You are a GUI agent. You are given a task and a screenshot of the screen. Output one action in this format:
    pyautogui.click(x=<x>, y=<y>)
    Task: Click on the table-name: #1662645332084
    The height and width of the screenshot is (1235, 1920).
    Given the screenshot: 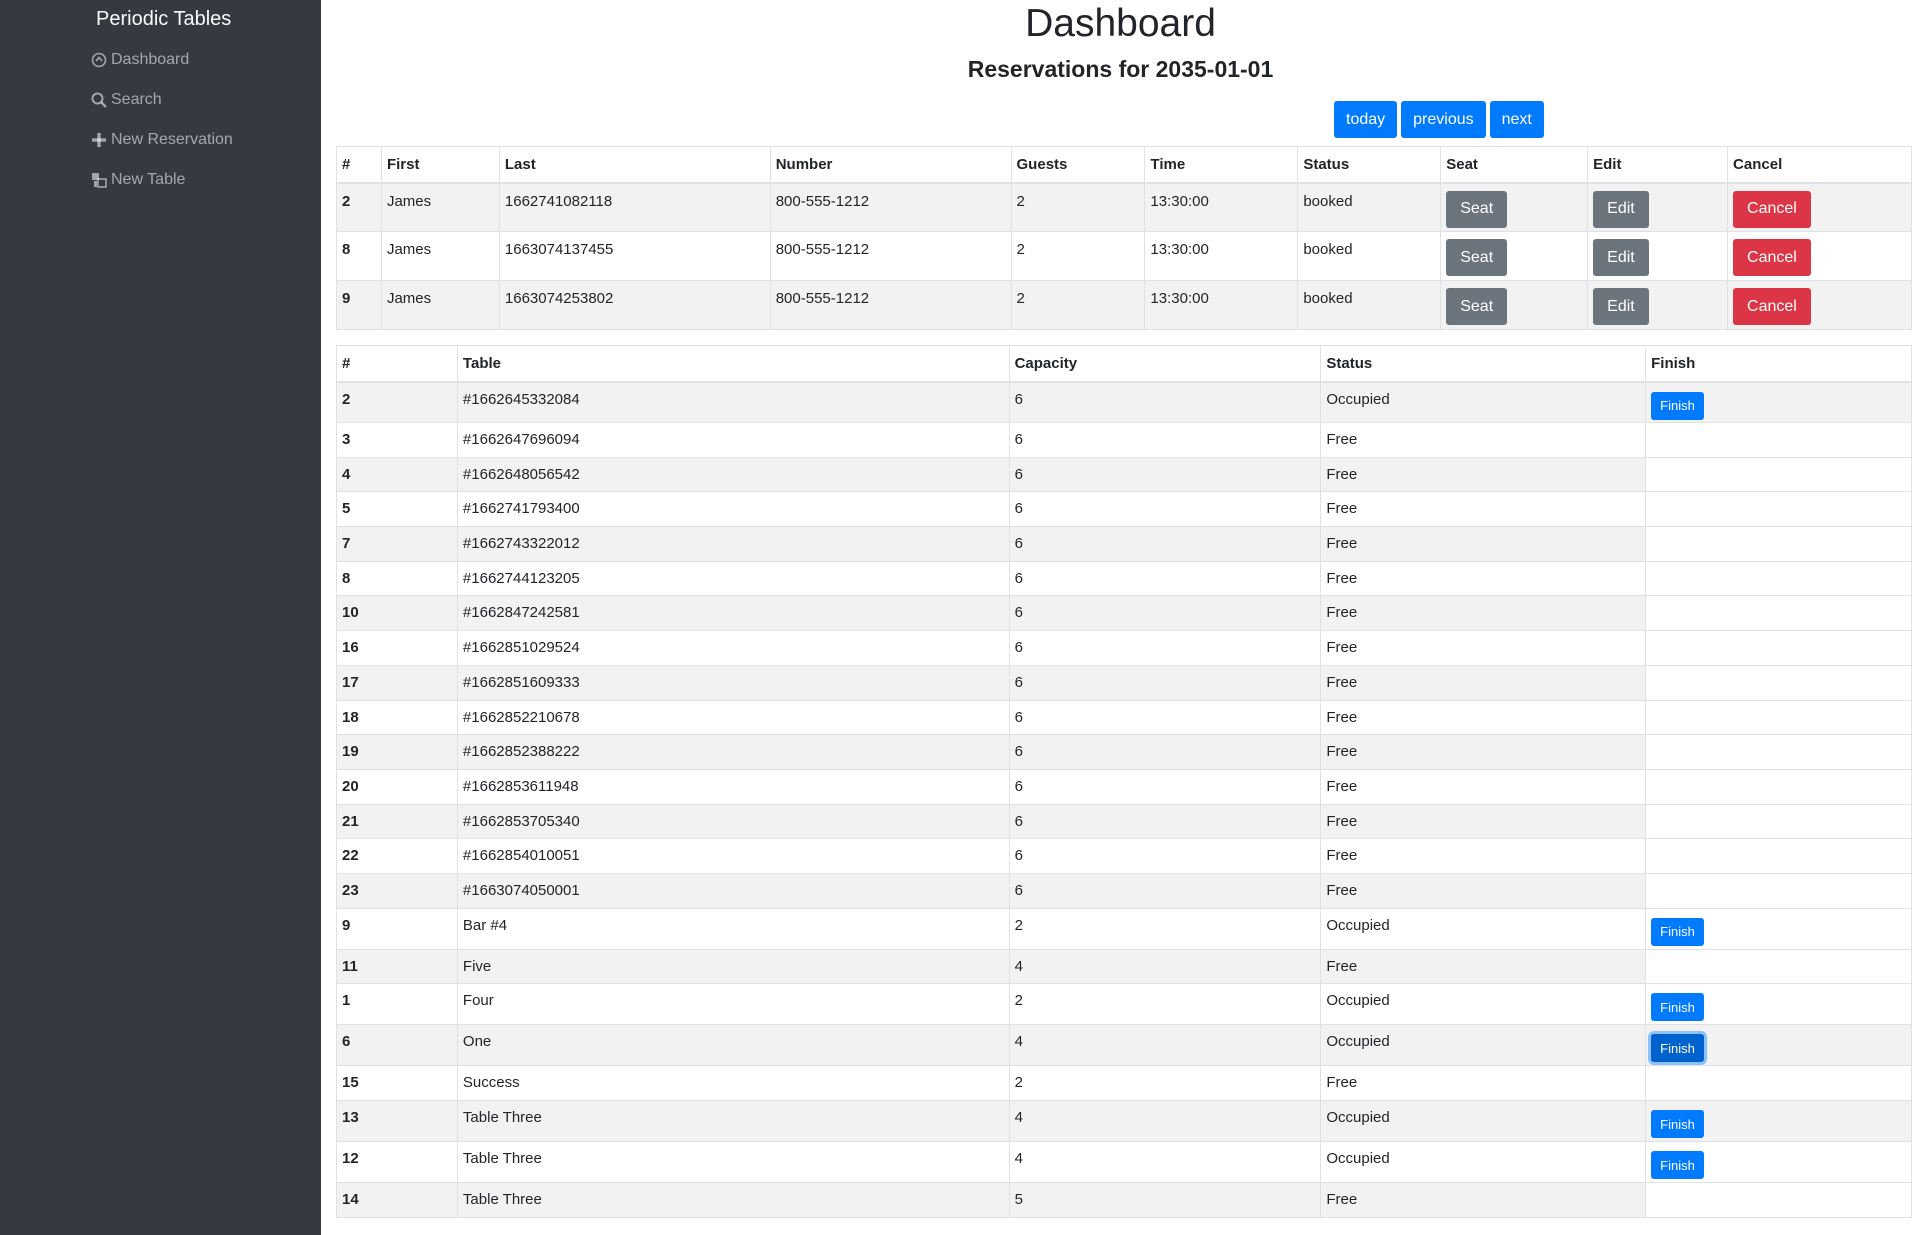 What is the action you would take?
    pyautogui.click(x=733, y=402)
    